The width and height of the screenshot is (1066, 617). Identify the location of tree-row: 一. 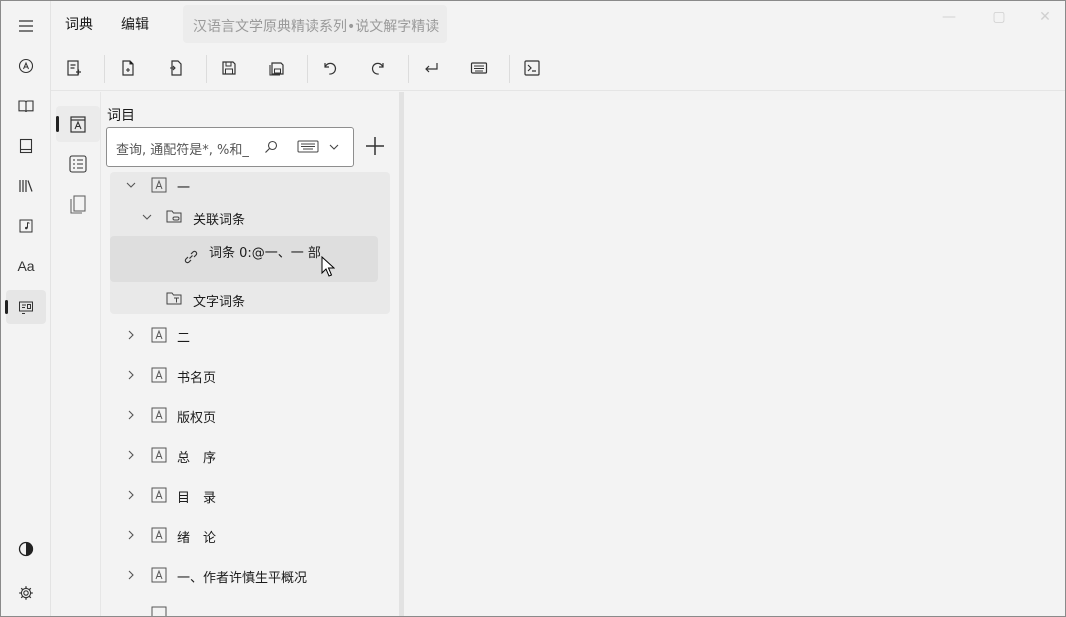
(246, 185).